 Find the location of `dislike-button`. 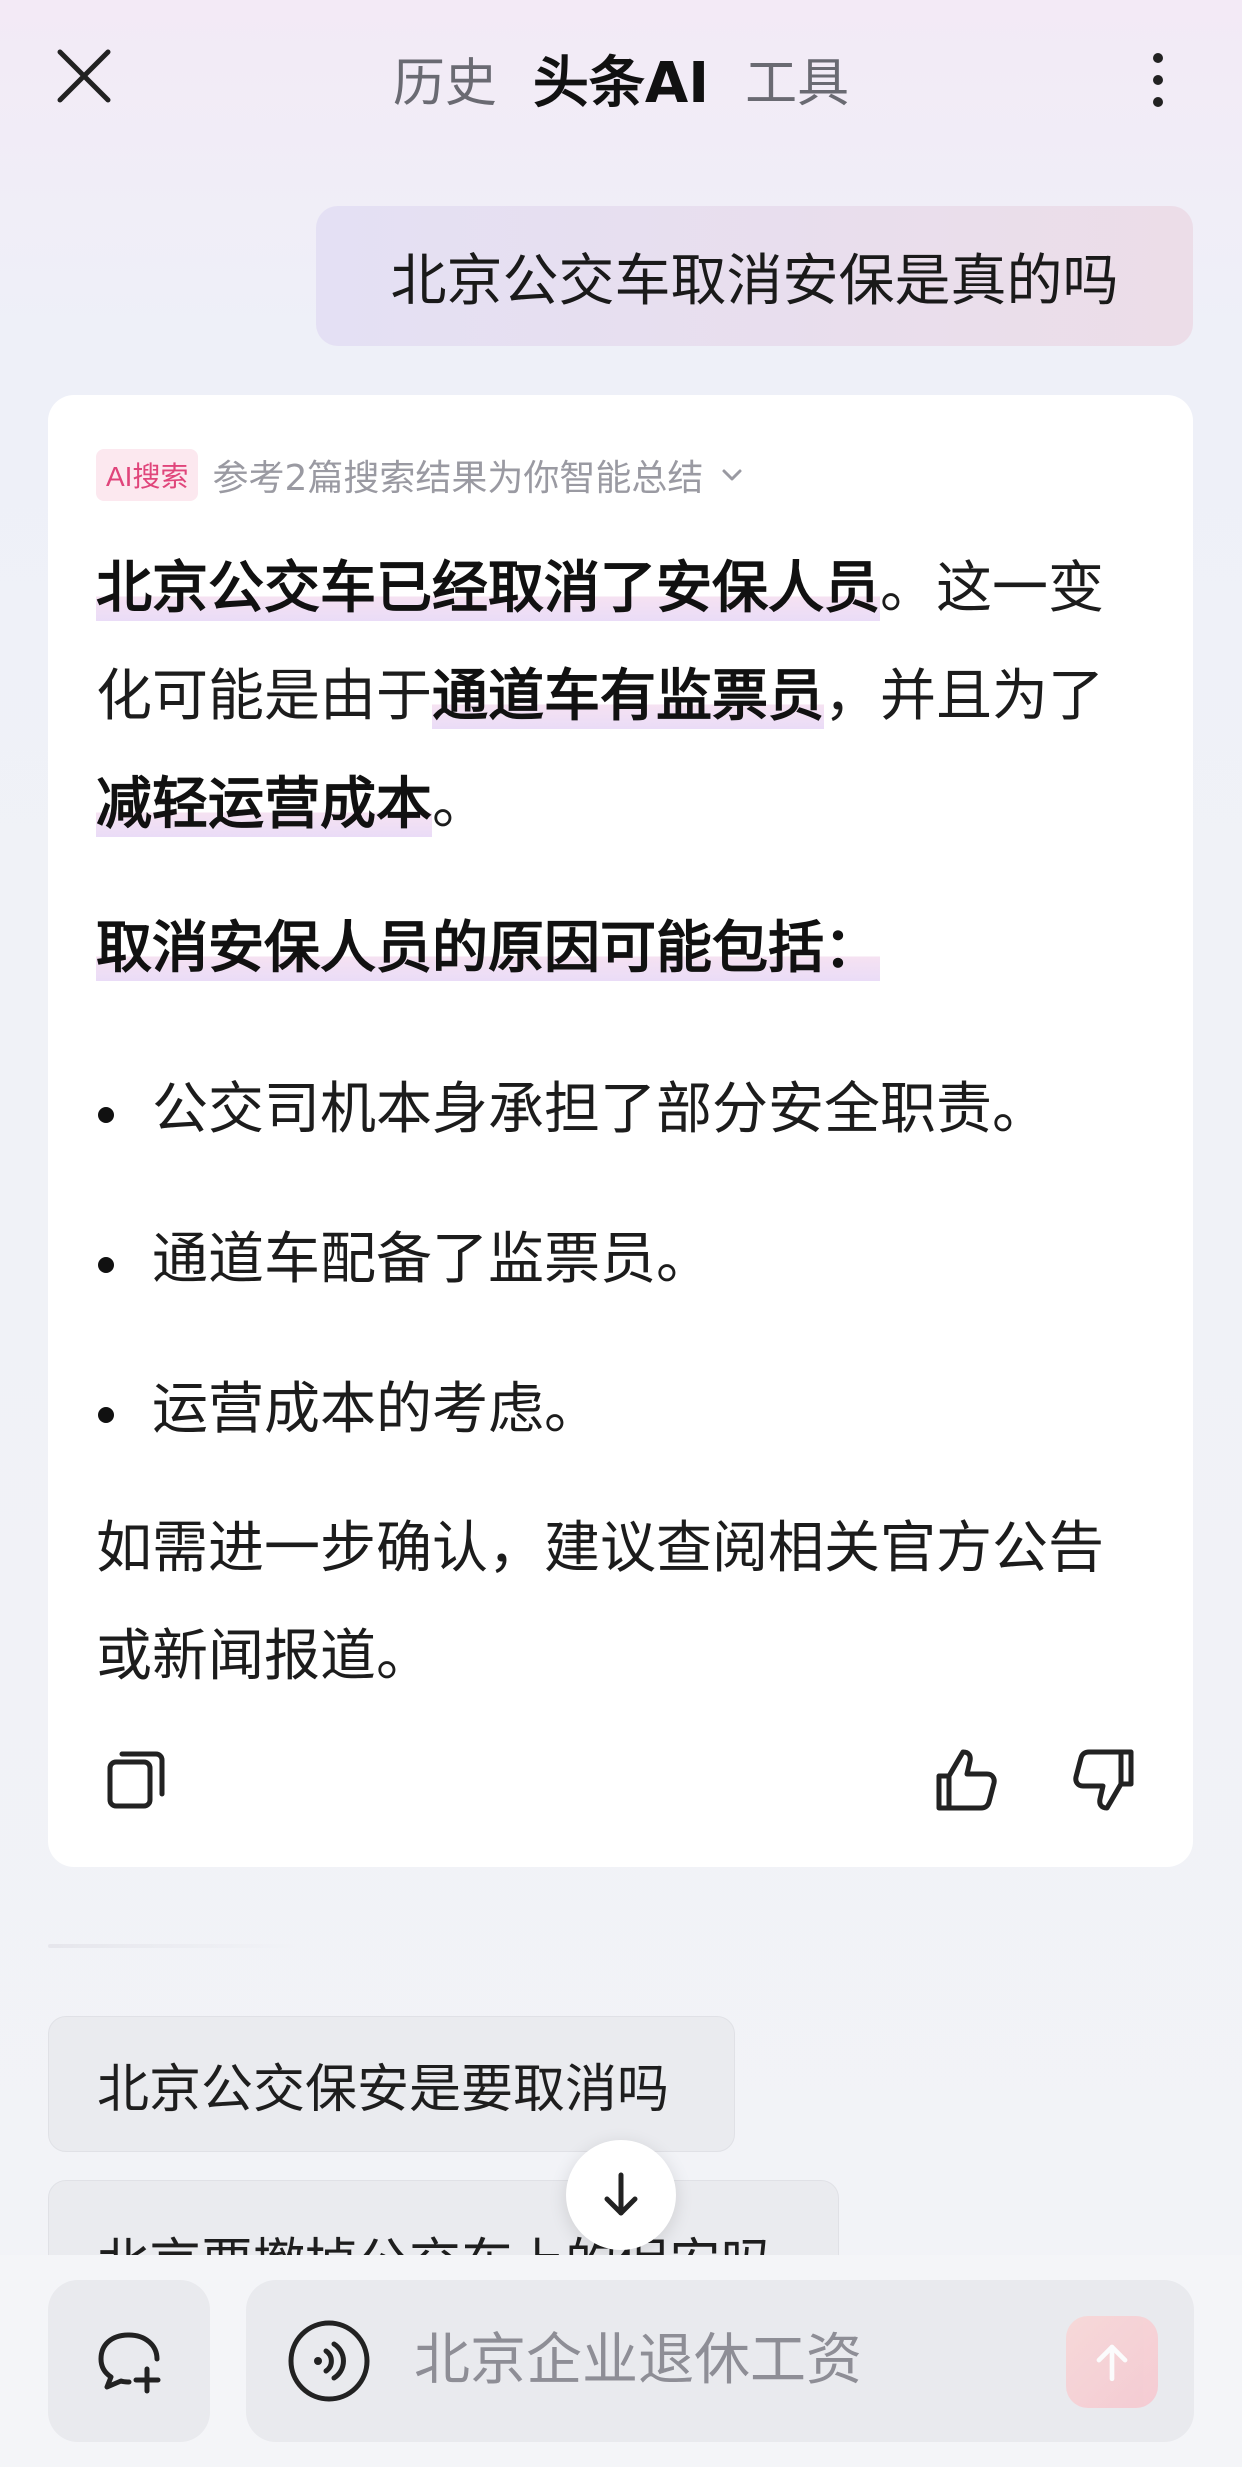

dislike-button is located at coordinates (1105, 1780).